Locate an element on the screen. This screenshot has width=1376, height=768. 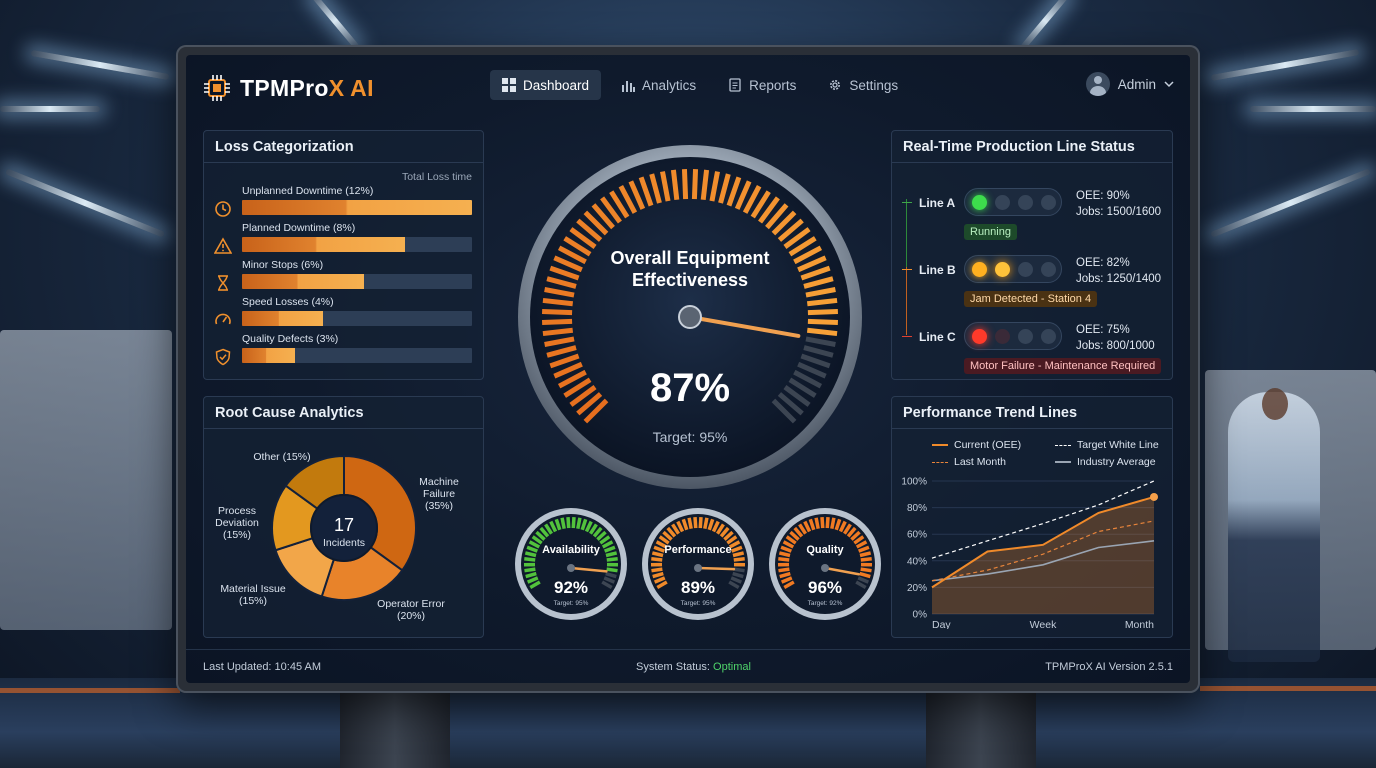
slice-pct: (15%) is located at coordinates (296, 457).